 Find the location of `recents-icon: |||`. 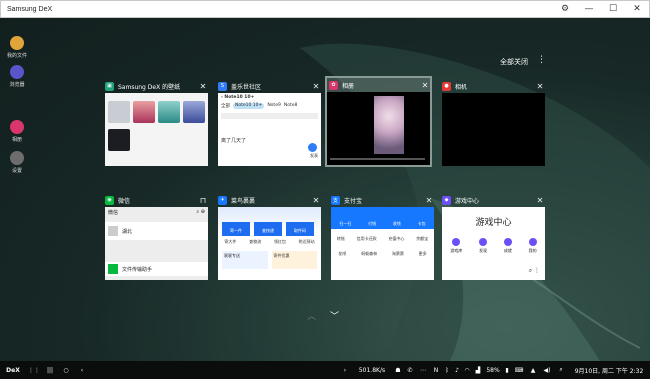

recents-icon: ||| is located at coordinates (50, 370).